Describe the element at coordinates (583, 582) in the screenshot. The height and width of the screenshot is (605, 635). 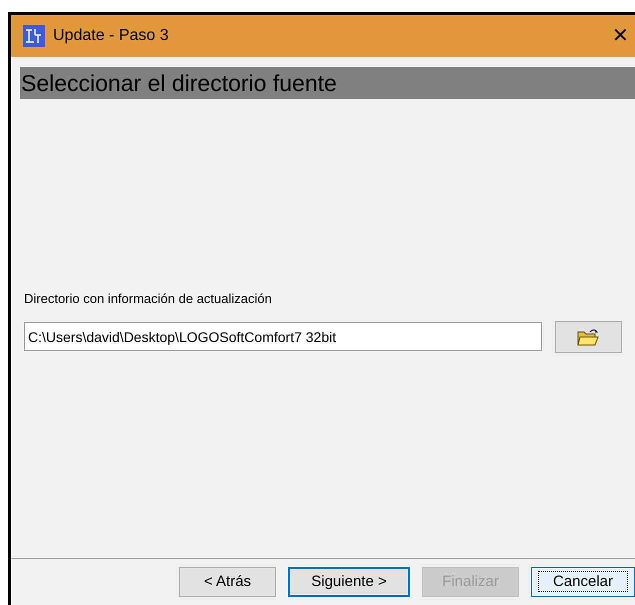
I see `dialog-button: Cancelar` at that location.